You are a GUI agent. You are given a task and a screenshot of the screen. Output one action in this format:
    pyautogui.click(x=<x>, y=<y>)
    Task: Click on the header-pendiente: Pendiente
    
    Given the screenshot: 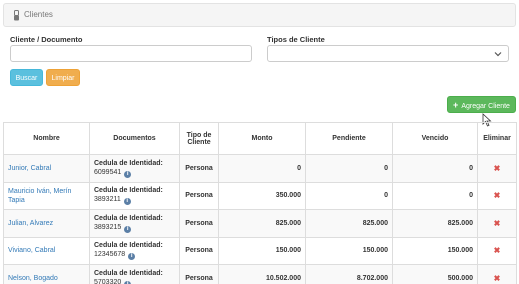 What is the action you would take?
    pyautogui.click(x=349, y=138)
    